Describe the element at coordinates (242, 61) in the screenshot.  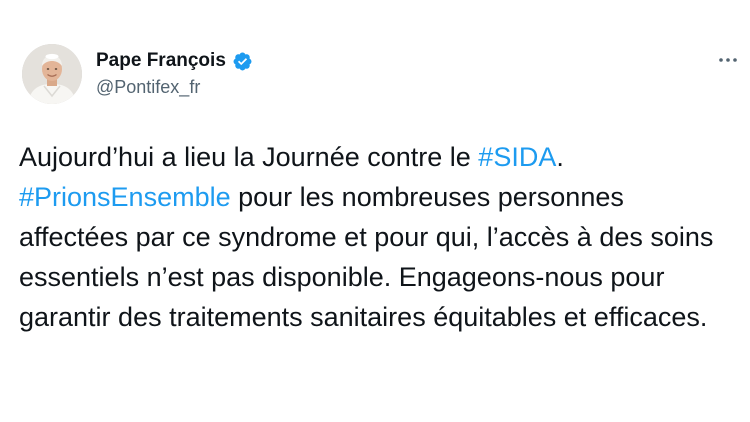
I see `verified-badge-icon` at that location.